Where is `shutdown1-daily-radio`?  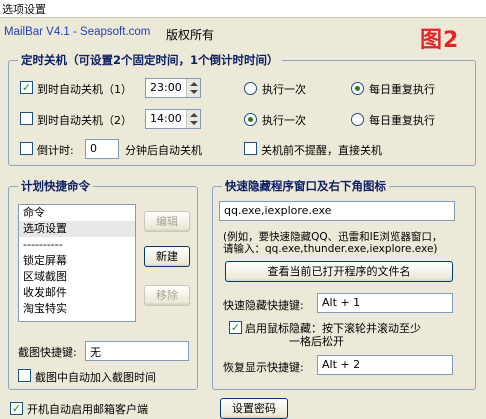 shutdown1-daily-radio is located at coordinates (357, 88).